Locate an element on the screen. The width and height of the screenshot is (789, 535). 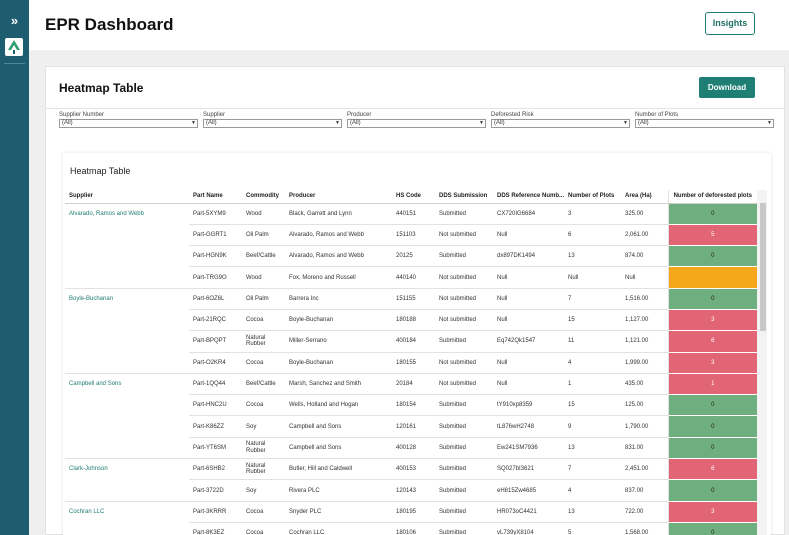
cell-commodity: Natural Rubber is located at coordinates (263, 448).